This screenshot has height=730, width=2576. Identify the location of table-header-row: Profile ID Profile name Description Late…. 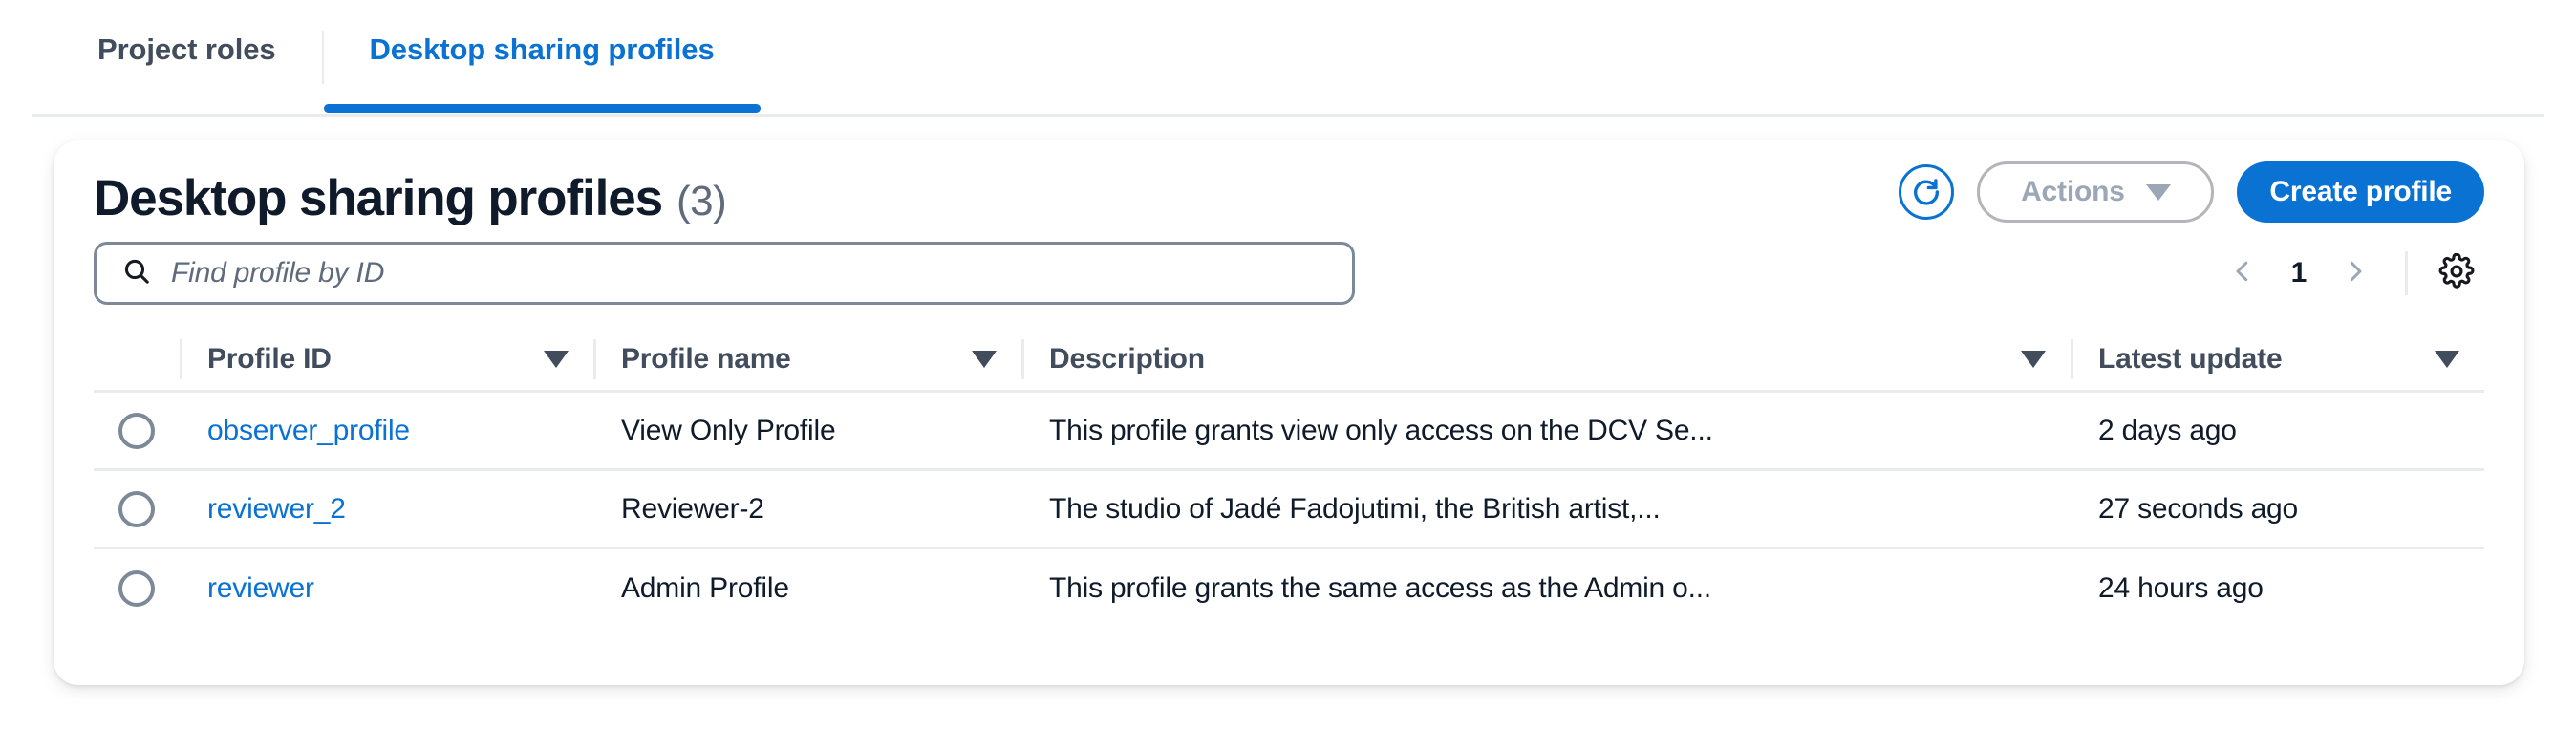
(1289, 360).